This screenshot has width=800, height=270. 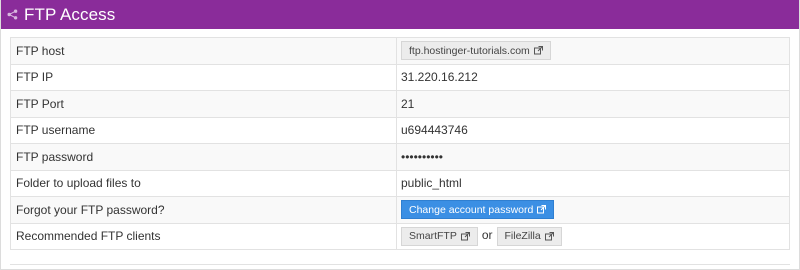 I want to click on filezilla-button: FileZilla, so click(x=529, y=236).